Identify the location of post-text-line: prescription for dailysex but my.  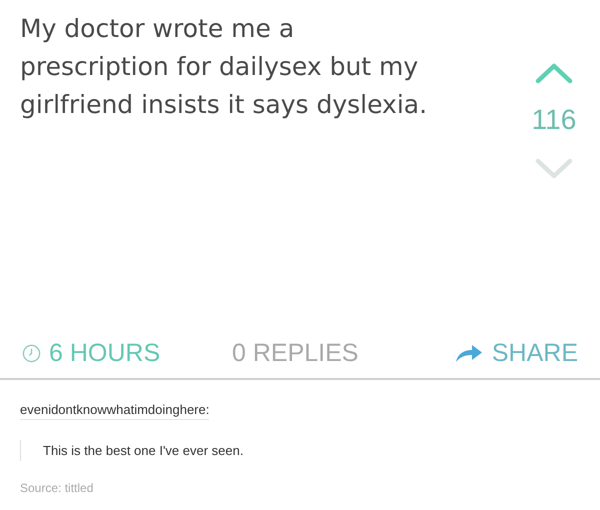
(220, 67).